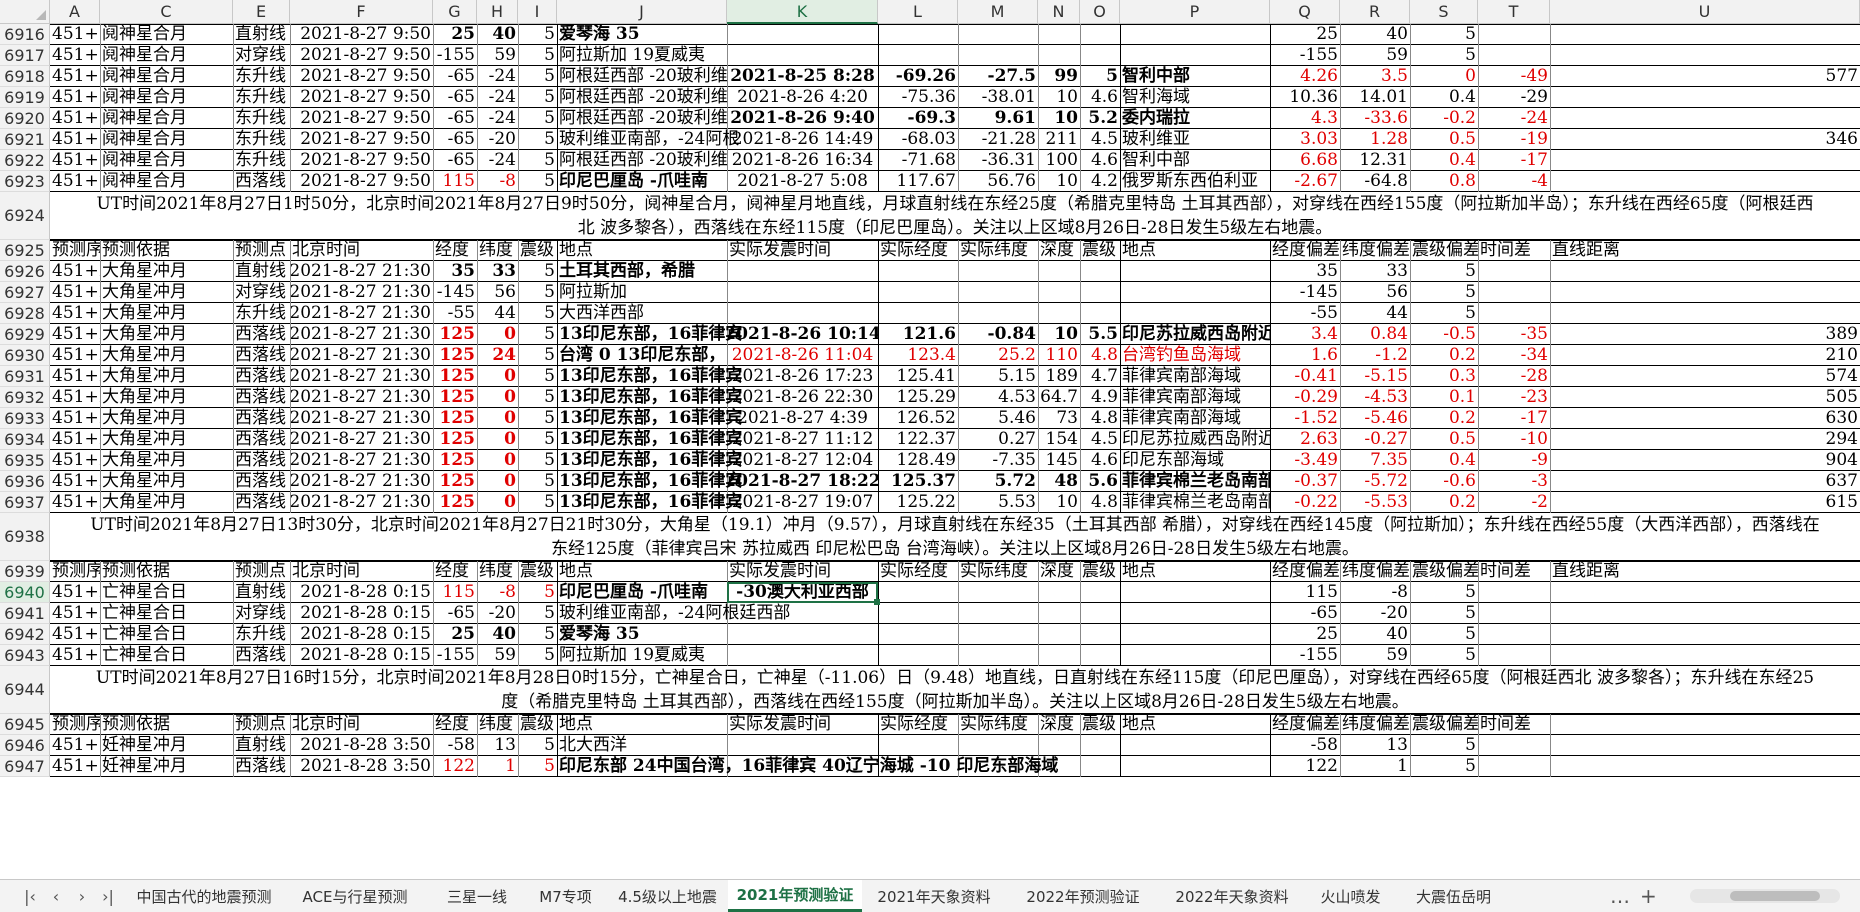 The width and height of the screenshot is (1860, 912). Describe the element at coordinates (642, 634) in the screenshot. I see `data-cell: 爱琴海 35` at that location.